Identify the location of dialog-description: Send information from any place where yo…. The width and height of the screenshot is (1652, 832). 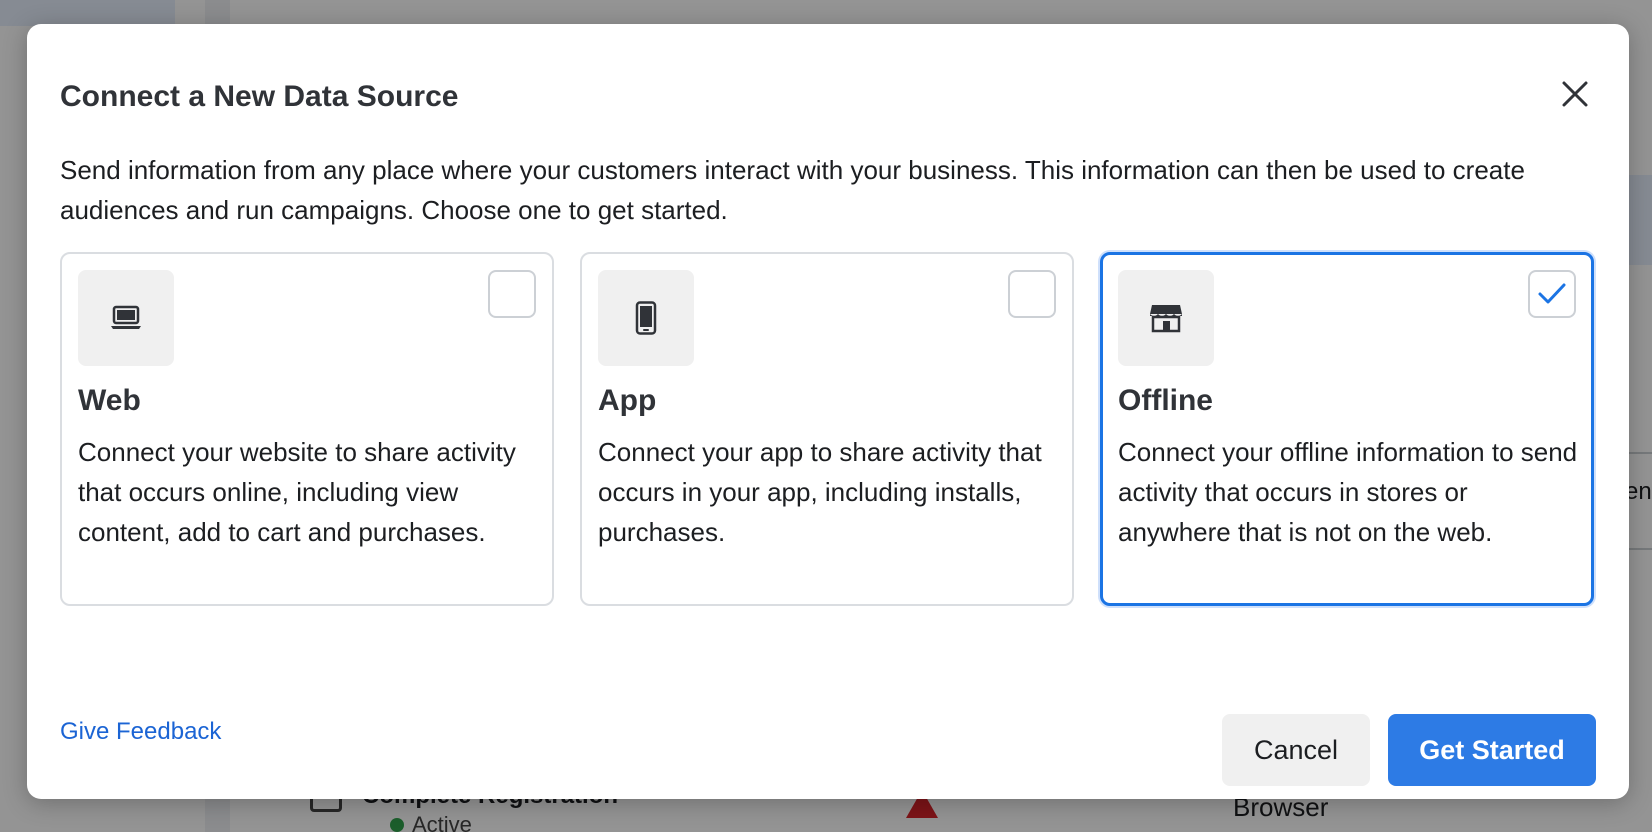
(792, 190).